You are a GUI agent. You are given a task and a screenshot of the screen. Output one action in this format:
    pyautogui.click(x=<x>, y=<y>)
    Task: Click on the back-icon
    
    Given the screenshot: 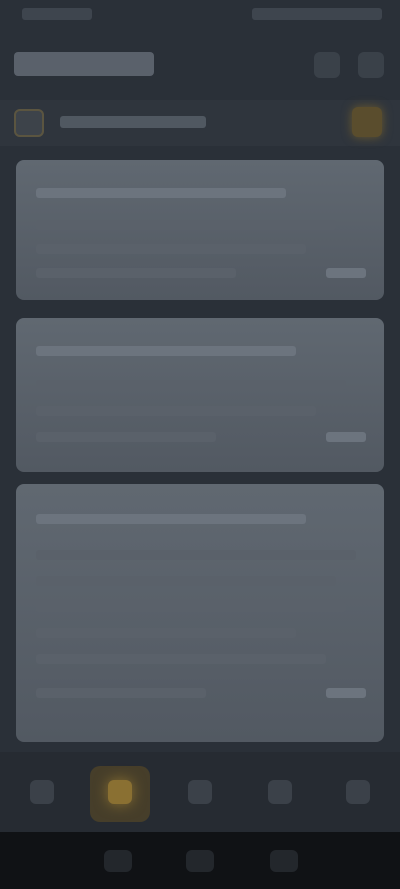 What is the action you would take?
    pyautogui.click(x=284, y=861)
    